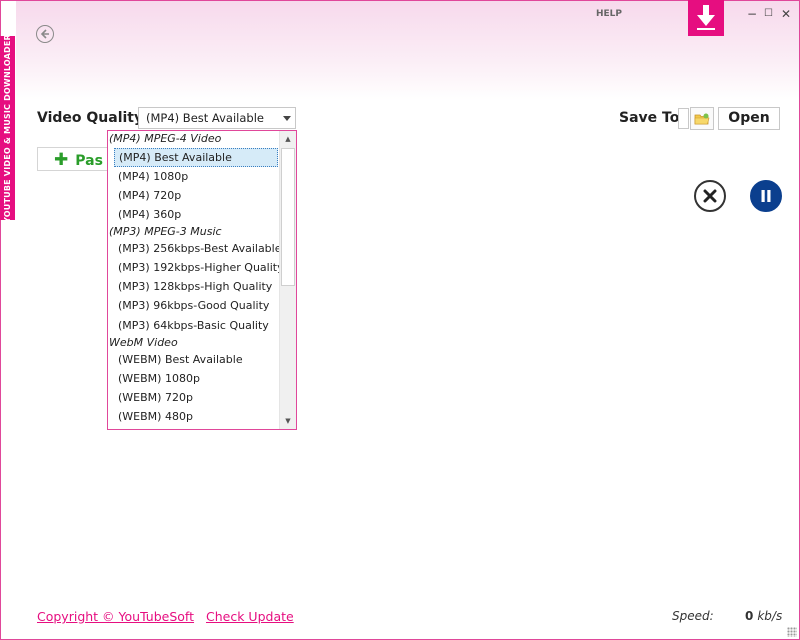  Describe the element at coordinates (193, 195) in the screenshot. I see `dropdown-item: (MP4) 720p` at that location.